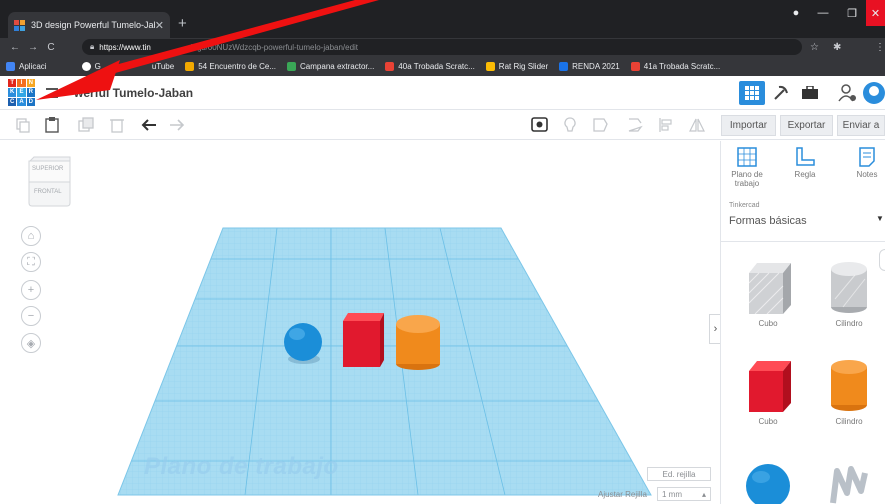  I want to click on align-icon, so click(666, 125).